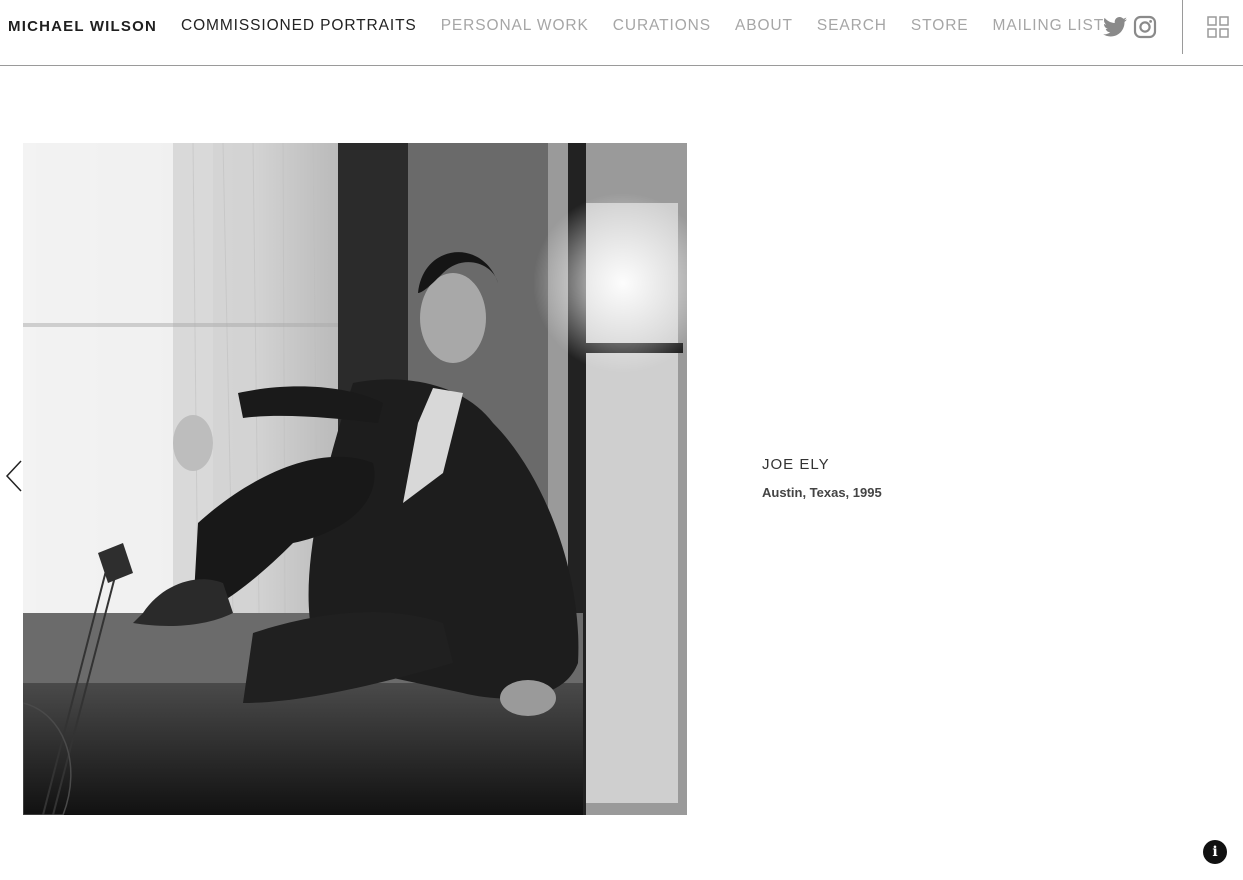 This screenshot has height=880, width=1243. I want to click on twitter-icon, so click(1115, 27).